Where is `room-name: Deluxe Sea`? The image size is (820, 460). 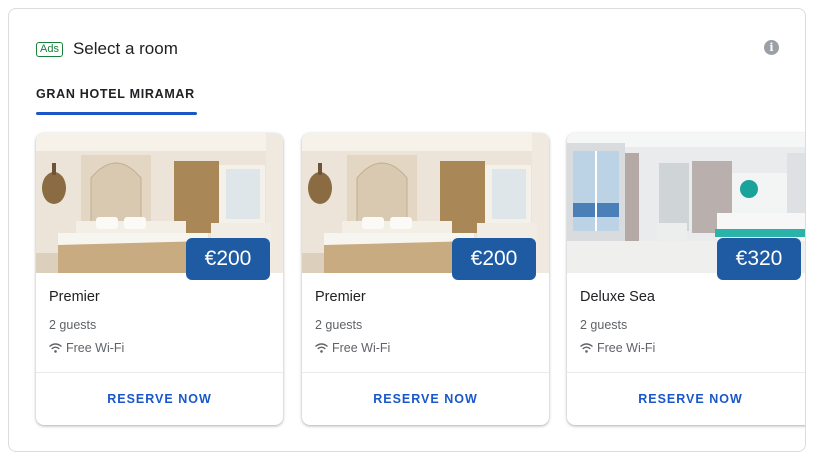 room-name: Deluxe Sea is located at coordinates (617, 297).